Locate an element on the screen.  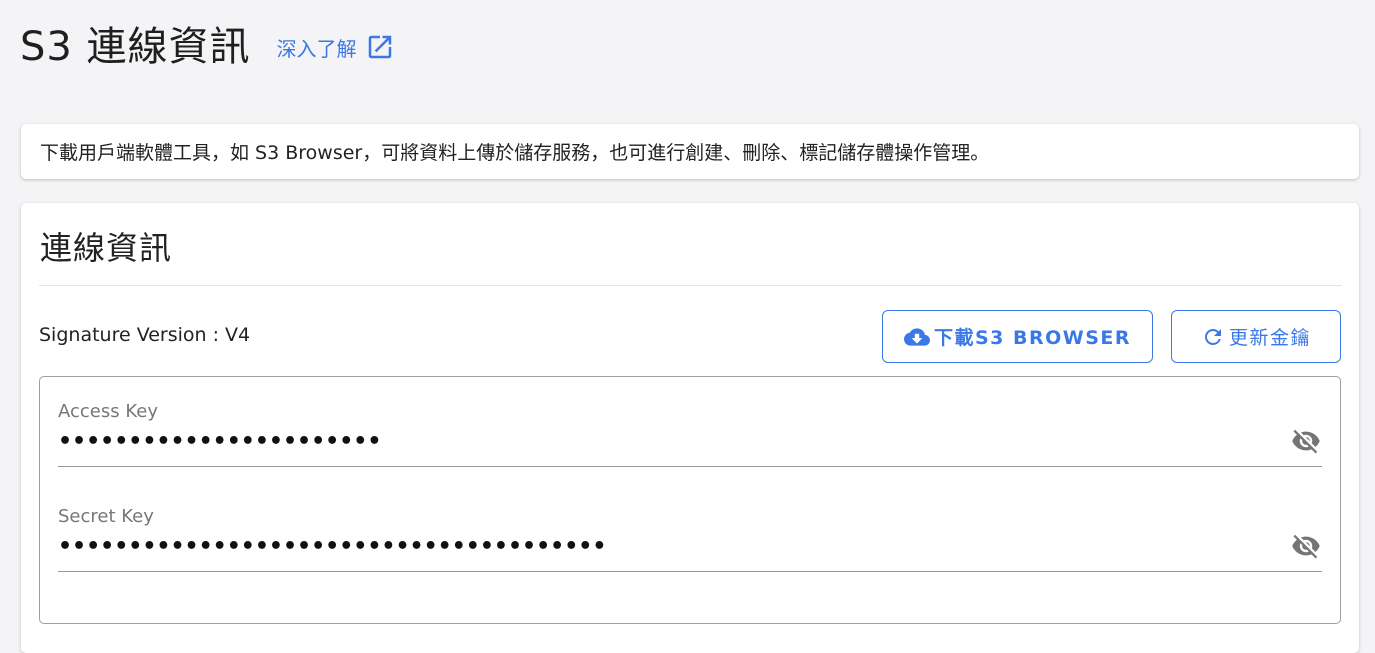
download-s3-browser-button: 下載S3 BROWSER is located at coordinates (1017, 336).